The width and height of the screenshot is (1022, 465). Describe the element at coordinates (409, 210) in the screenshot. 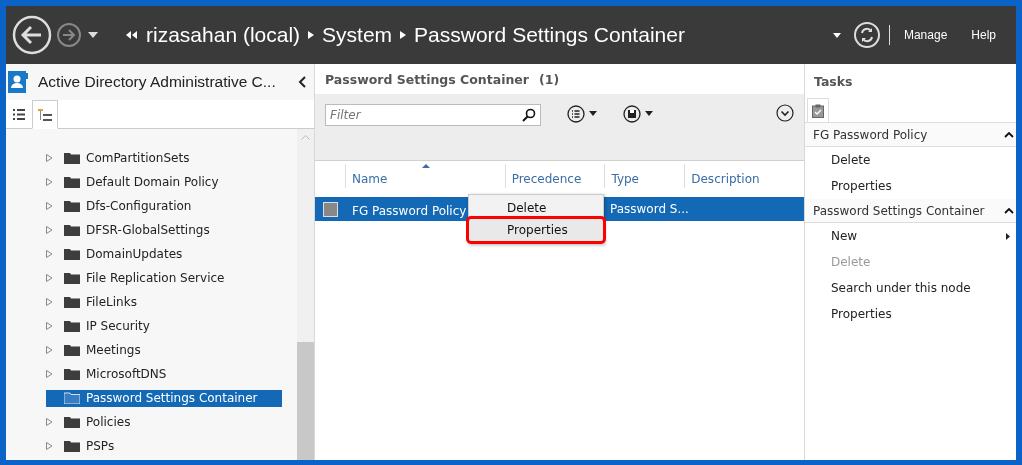

I see `table-cell: FG Password Policy` at that location.